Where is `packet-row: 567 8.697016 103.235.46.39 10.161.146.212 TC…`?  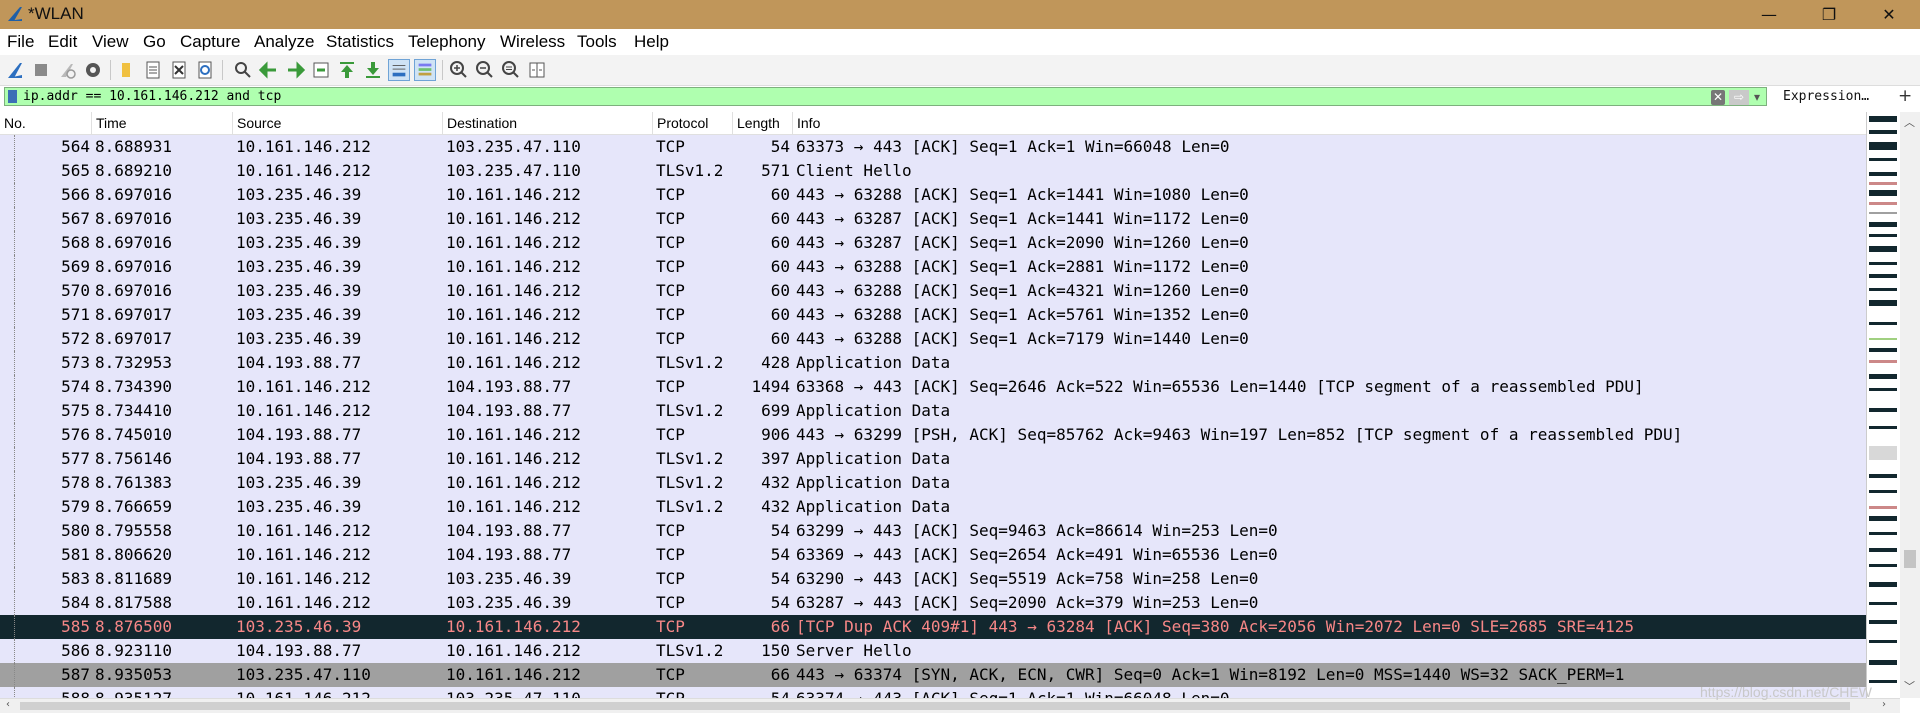
packet-row: 567 8.697016 103.235.46.39 10.161.146.212 TC… is located at coordinates (933, 219).